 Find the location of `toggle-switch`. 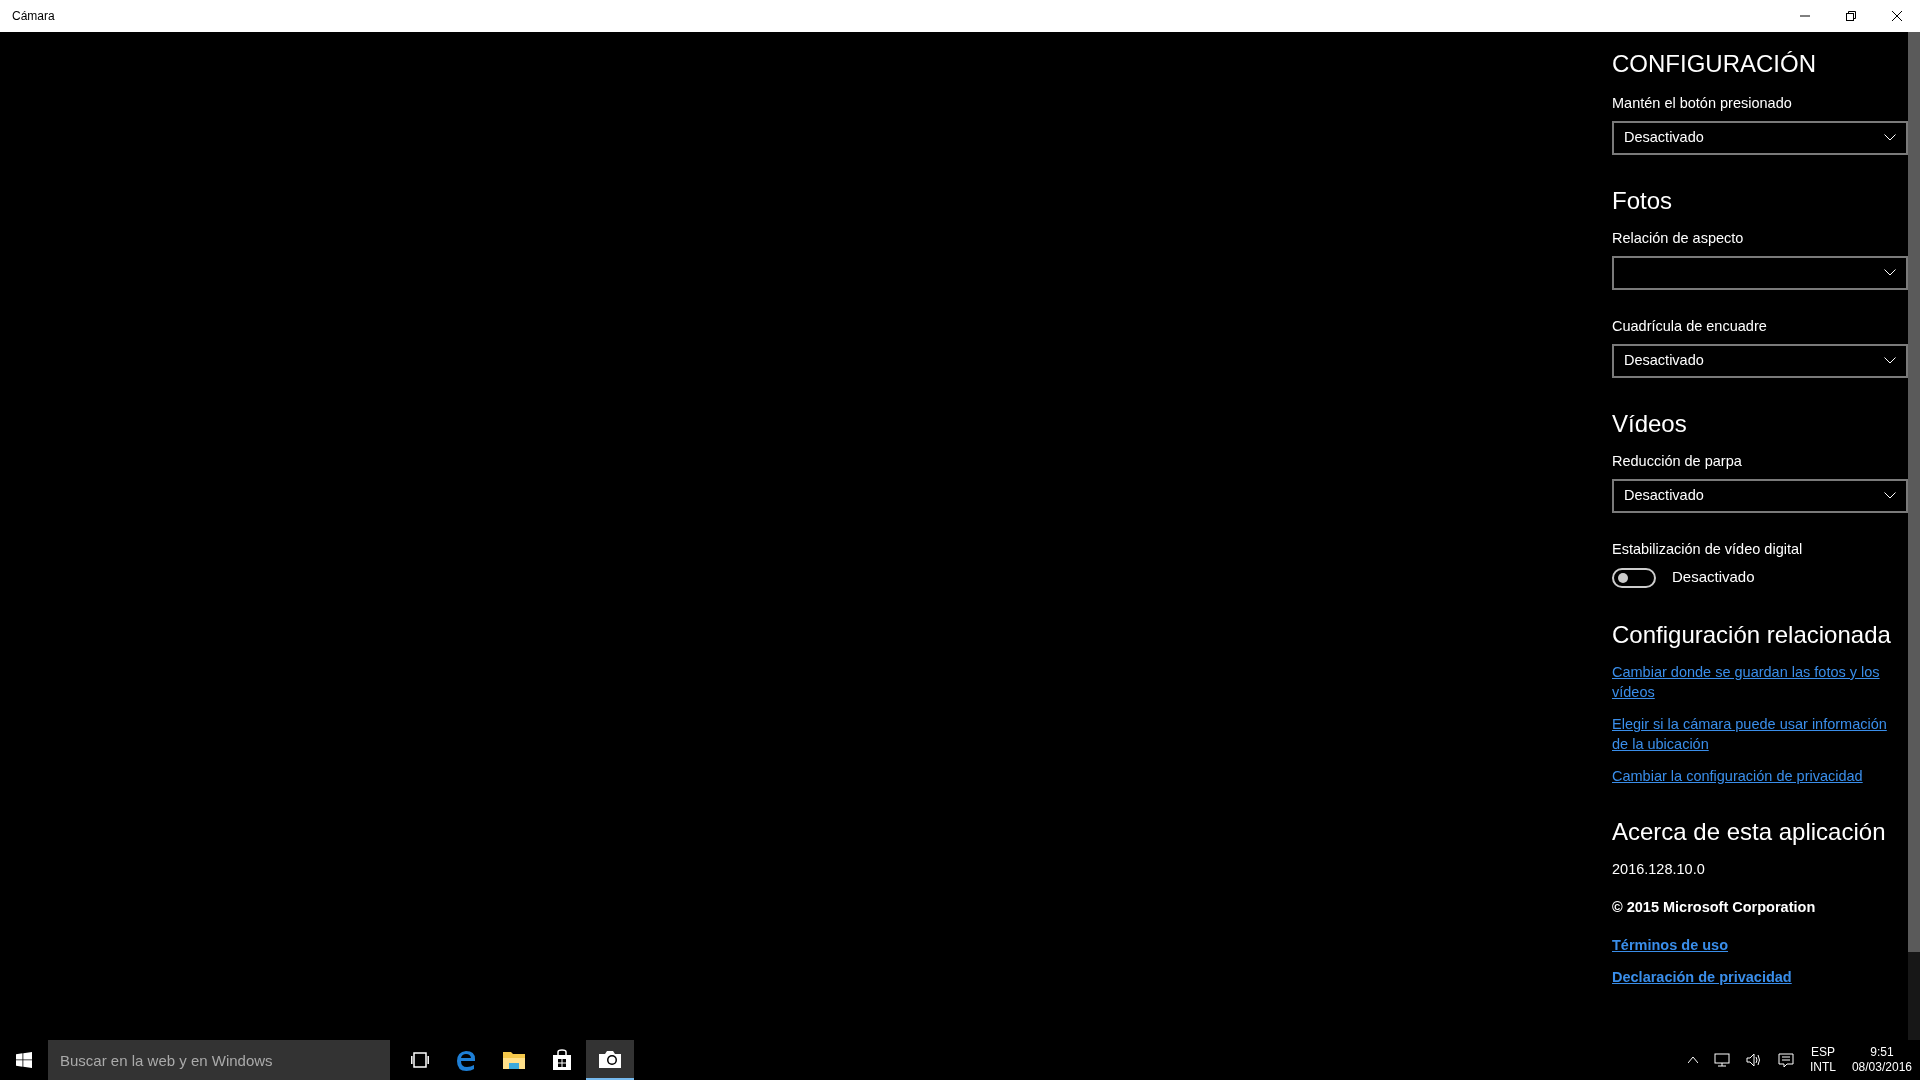

toggle-switch is located at coordinates (1634, 577).